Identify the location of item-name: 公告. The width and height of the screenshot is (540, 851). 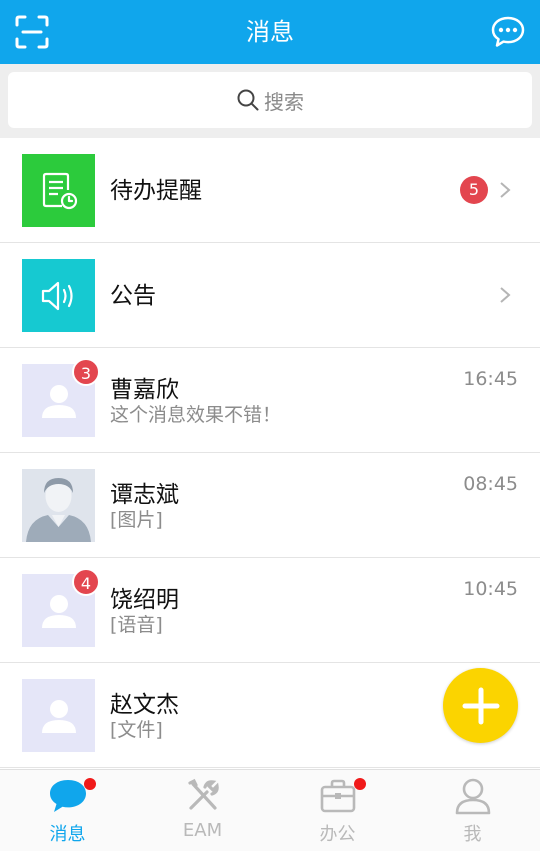
(133, 296).